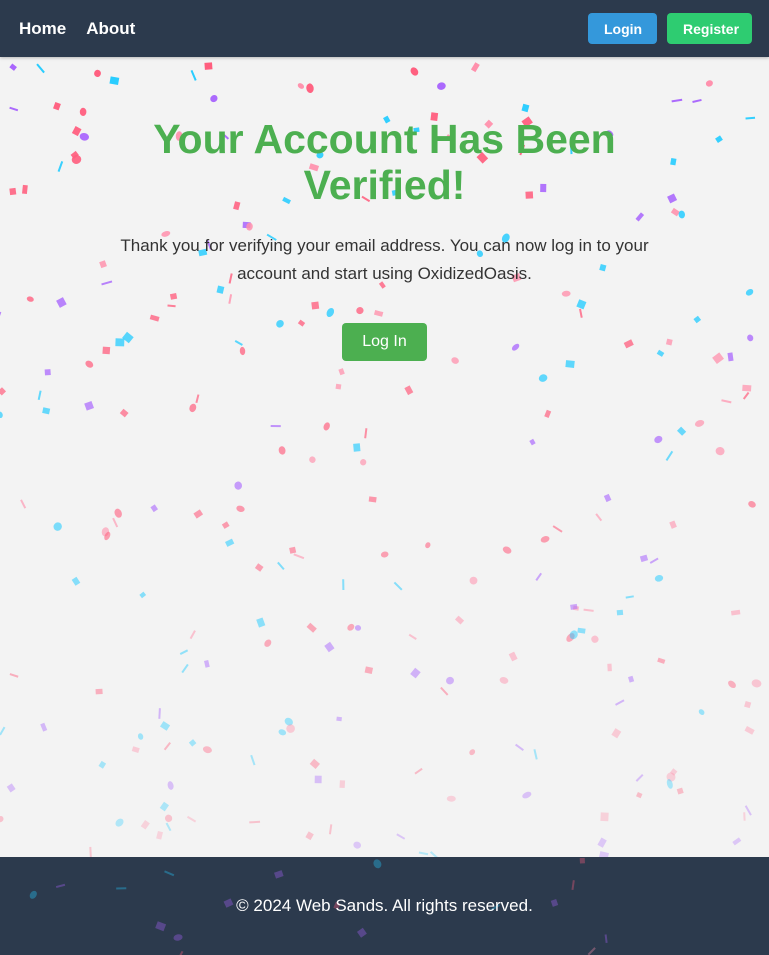 Image resolution: width=769 pixels, height=955 pixels. What do you see at coordinates (622, 28) in the screenshot?
I see `login-button: Login` at bounding box center [622, 28].